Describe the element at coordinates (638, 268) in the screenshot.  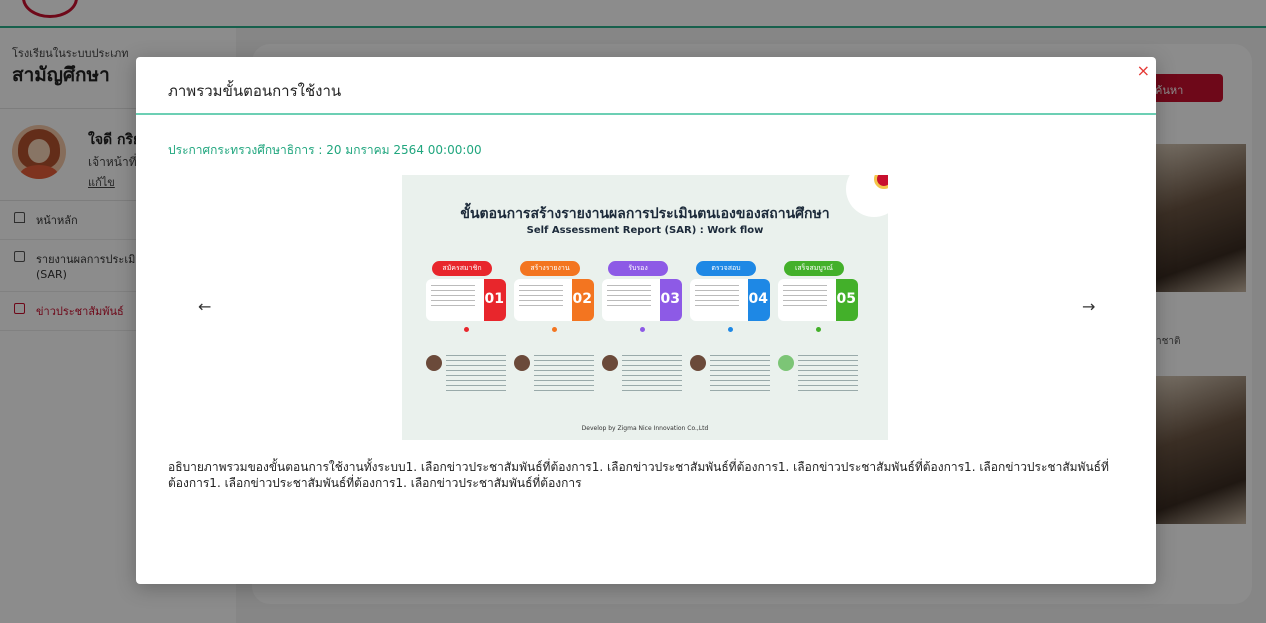
I see `step-label: รับรอง` at that location.